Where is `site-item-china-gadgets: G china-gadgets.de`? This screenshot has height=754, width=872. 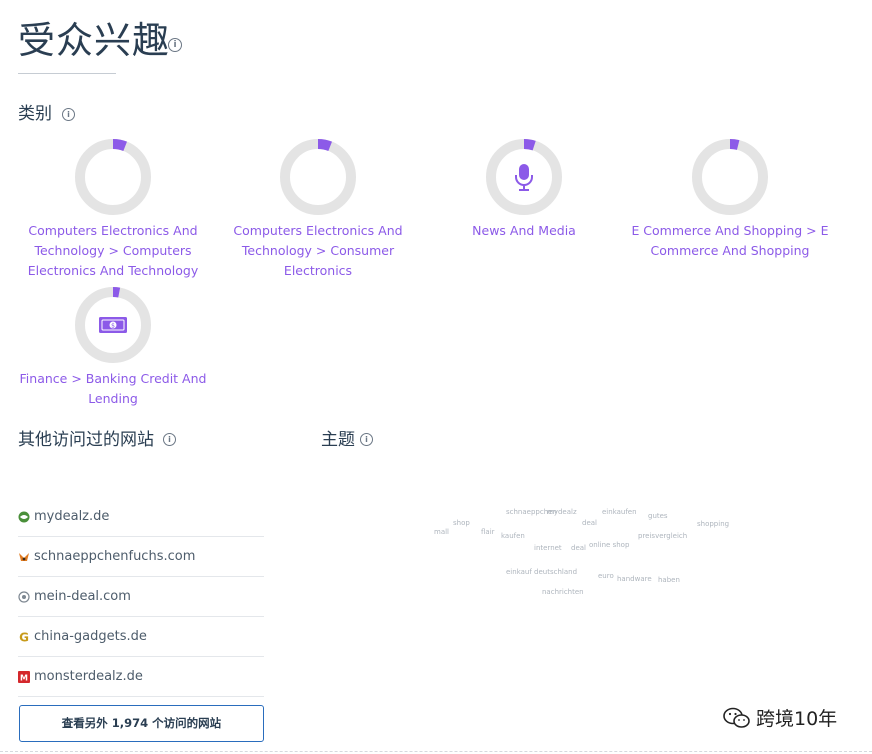 site-item-china-gadgets: G china-gadgets.de is located at coordinates (141, 637).